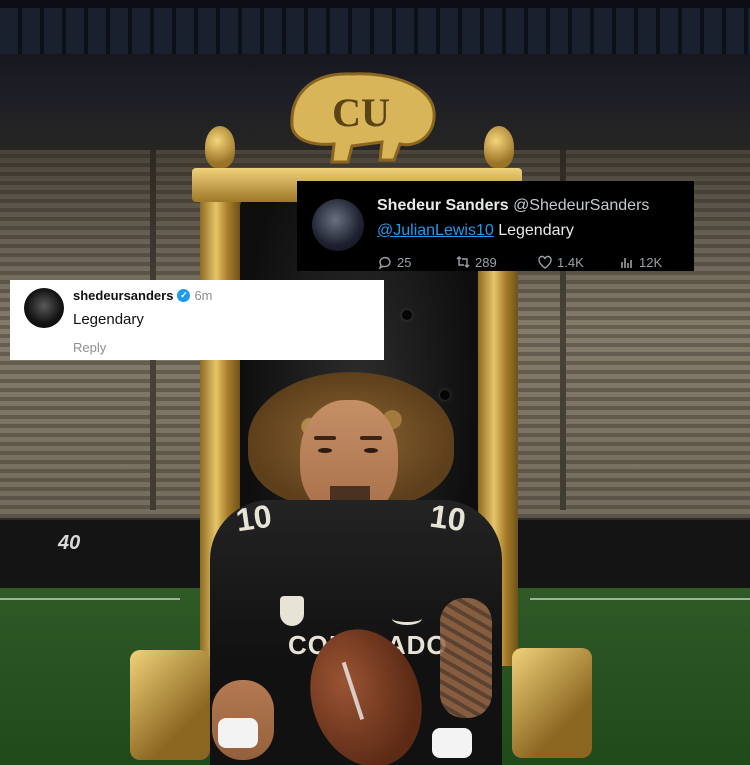  Describe the element at coordinates (452, 743) in the screenshot. I see `wristband-right` at that location.